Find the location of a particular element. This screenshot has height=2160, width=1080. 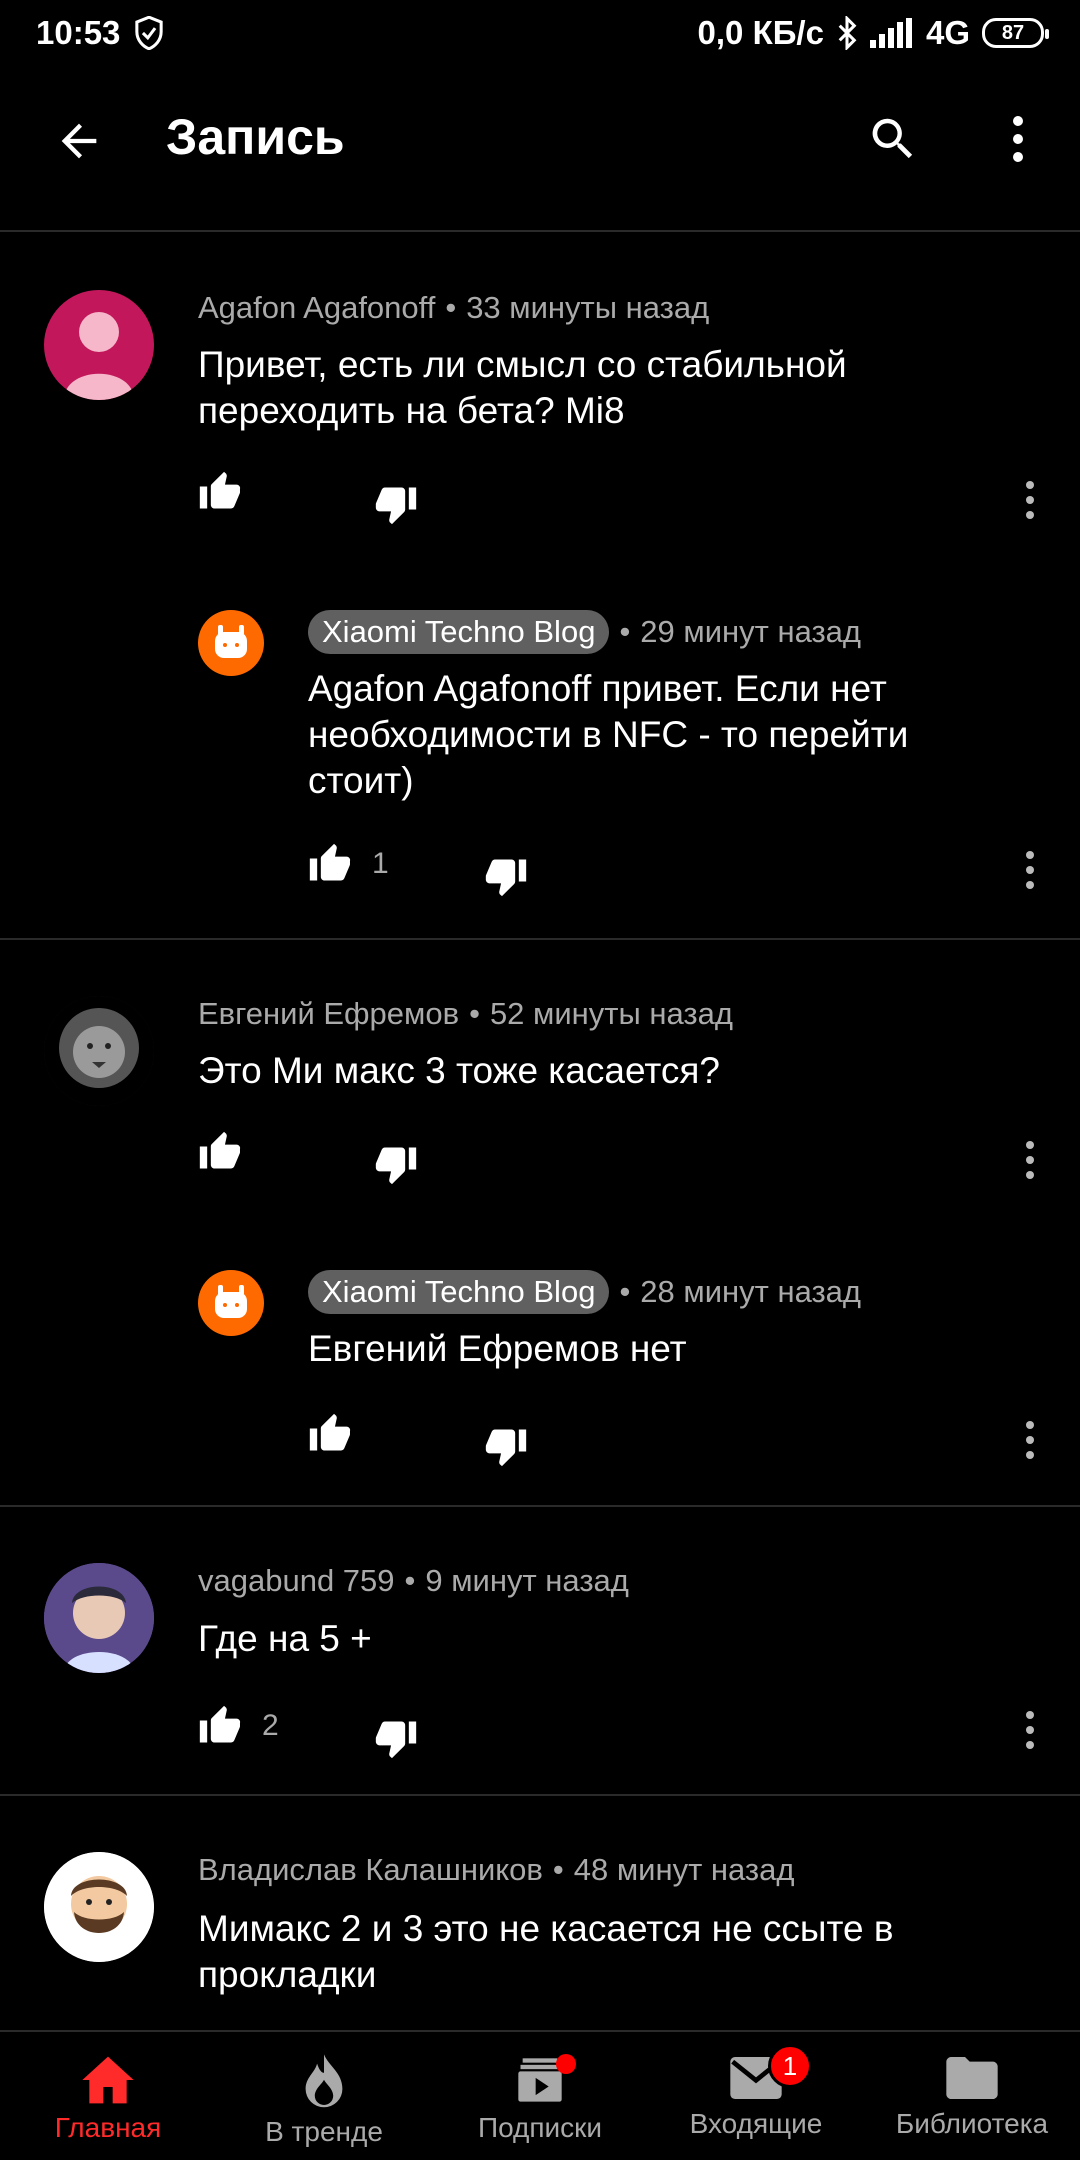

nav-label: Библиотека is located at coordinates (972, 2123).